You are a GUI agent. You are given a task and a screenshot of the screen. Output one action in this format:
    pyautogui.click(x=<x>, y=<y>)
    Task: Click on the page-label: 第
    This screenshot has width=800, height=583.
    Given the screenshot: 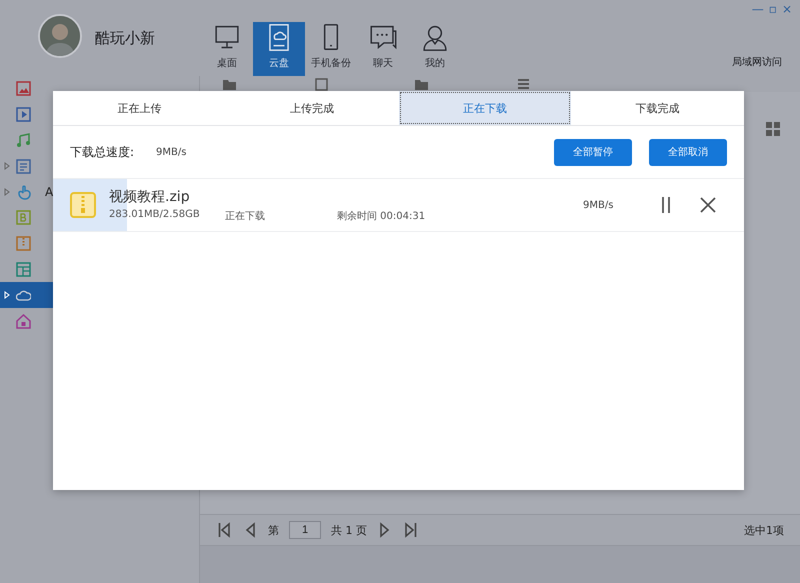 What is the action you would take?
    pyautogui.click(x=273, y=530)
    